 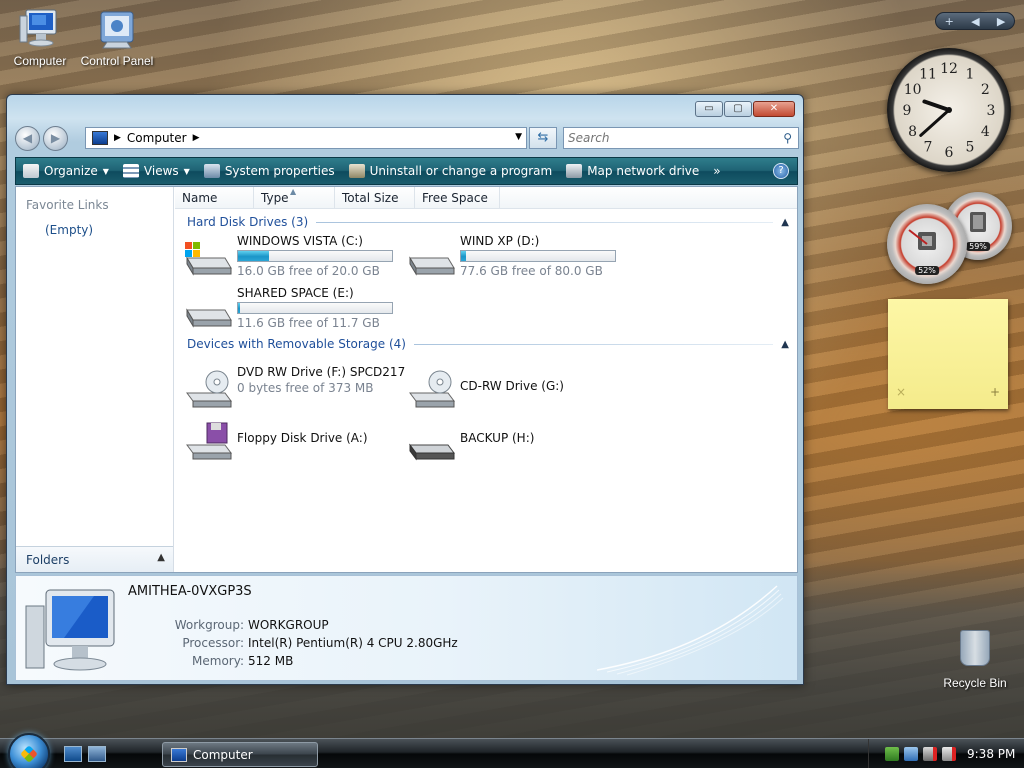 I want to click on desktop-icon-recycle-bin: Recycle Bin, so click(x=975, y=660).